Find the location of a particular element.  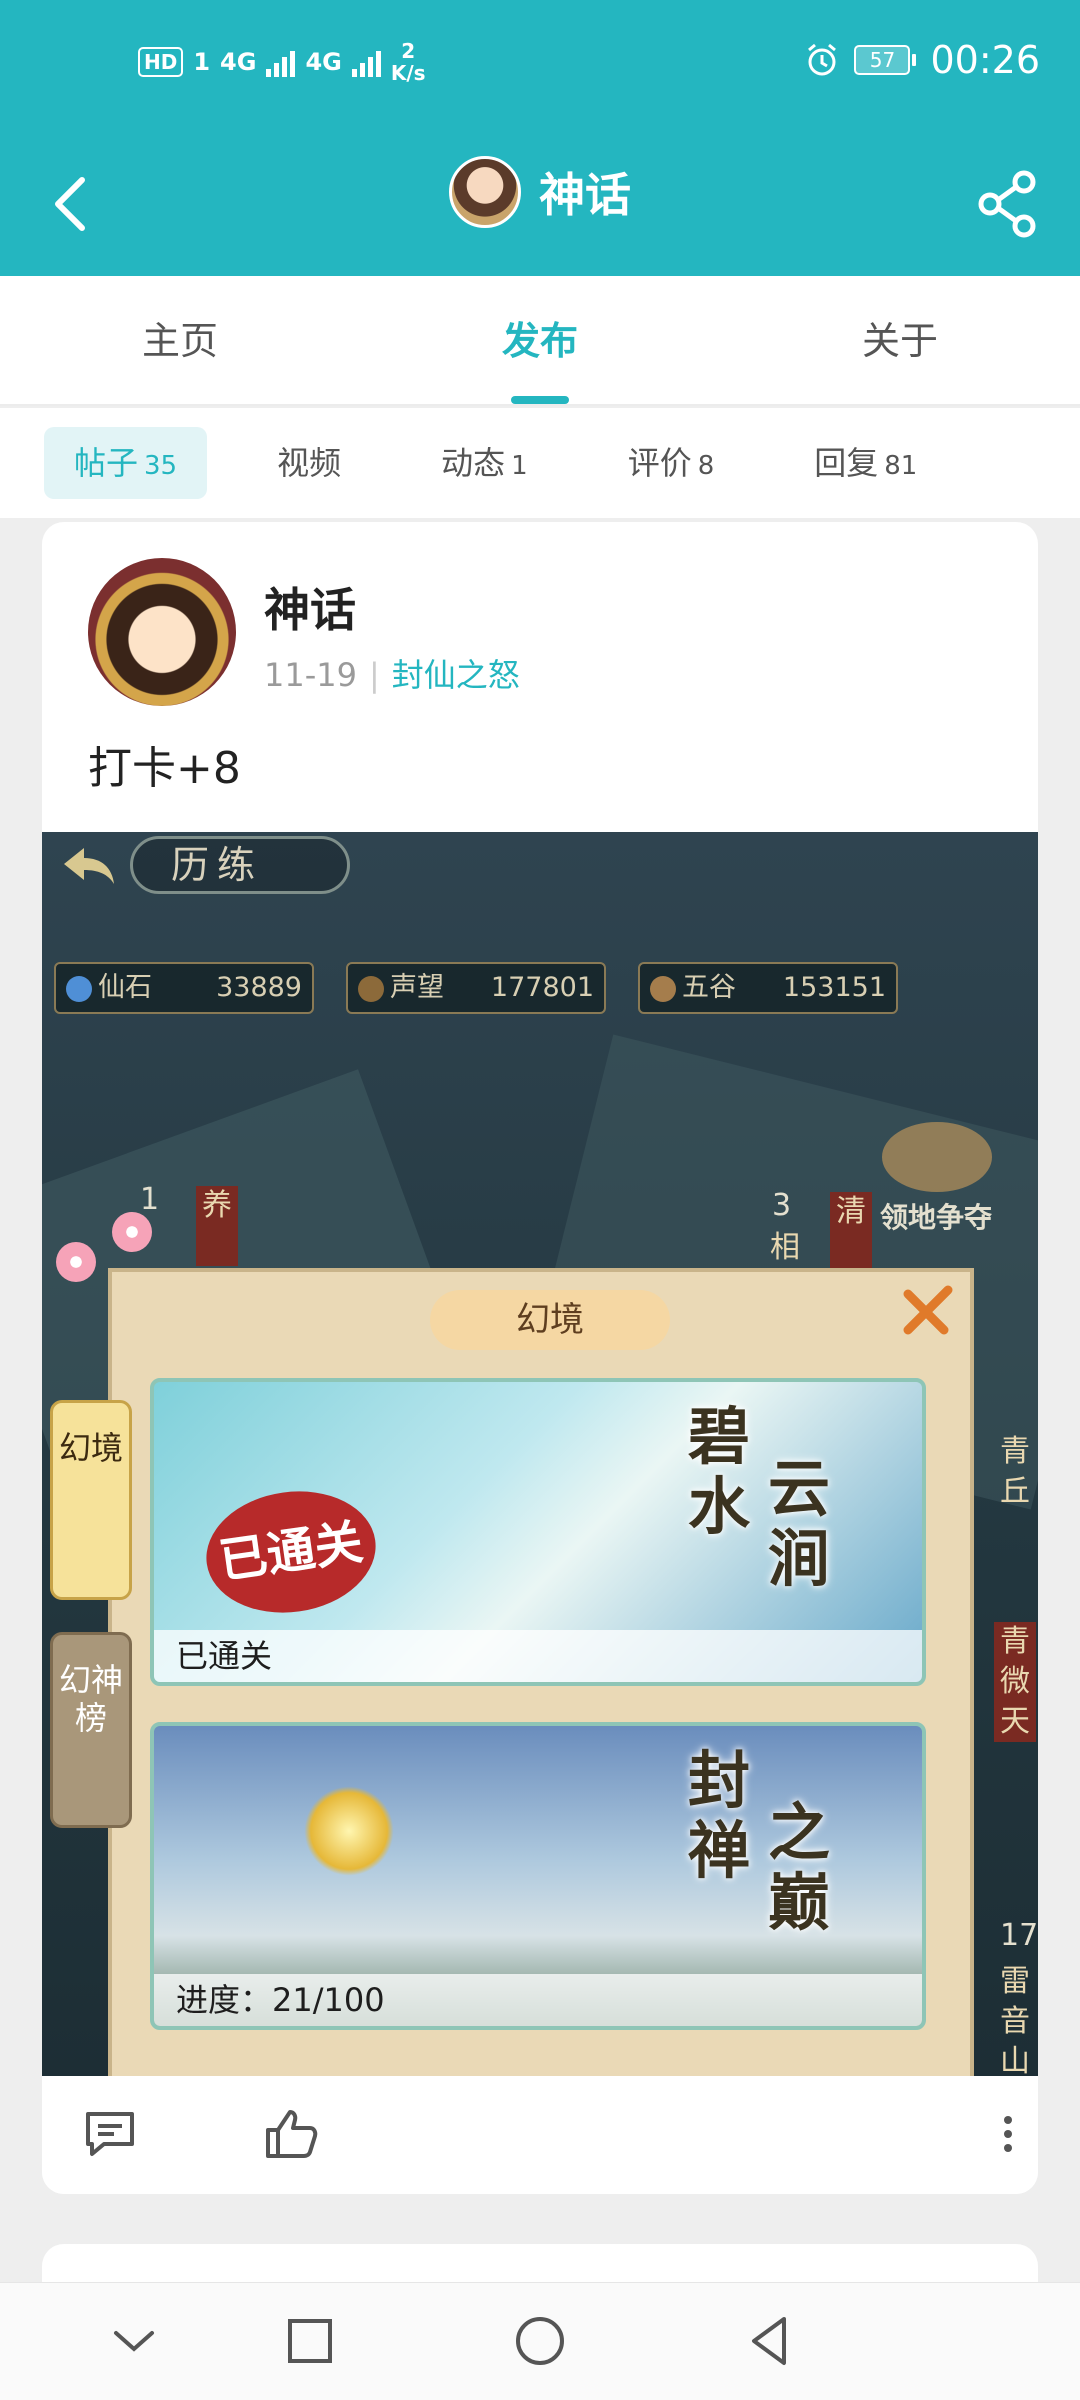

subtab-count: 81 is located at coordinates (901, 466).